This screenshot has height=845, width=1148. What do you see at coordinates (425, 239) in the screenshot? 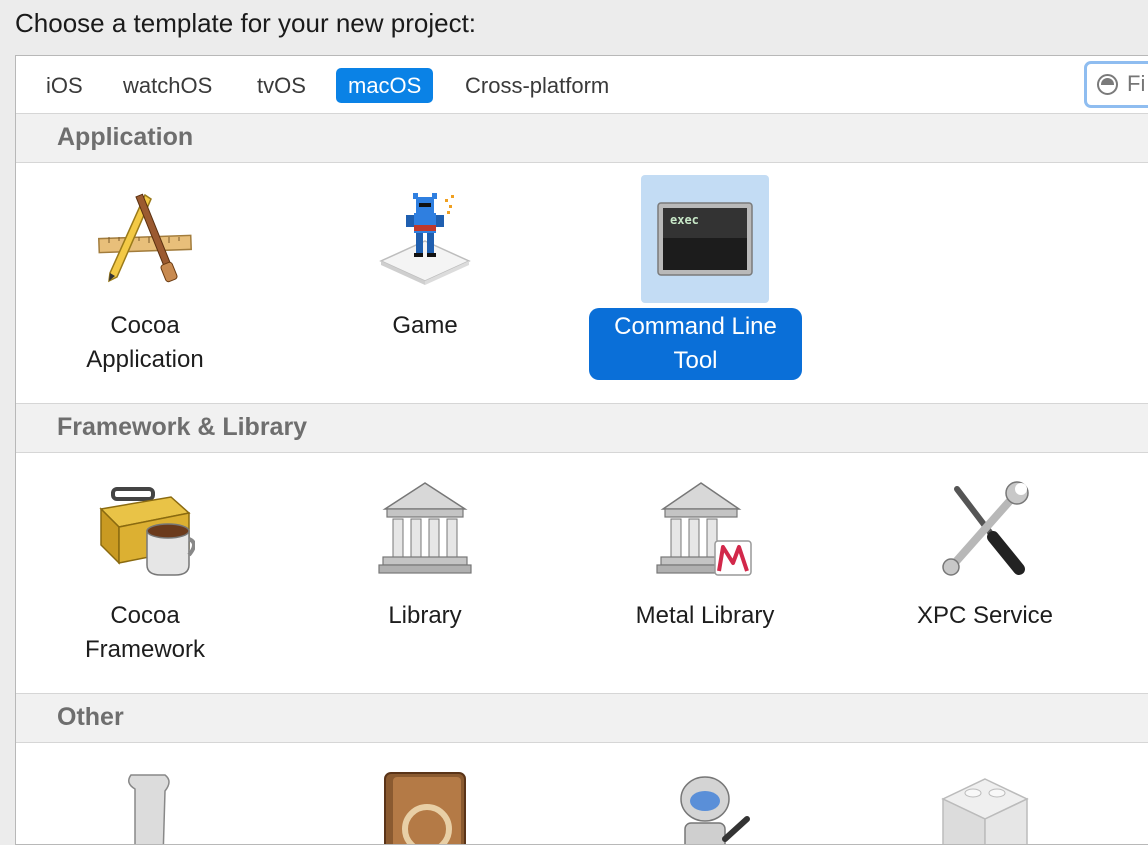
I see `game-icon` at bounding box center [425, 239].